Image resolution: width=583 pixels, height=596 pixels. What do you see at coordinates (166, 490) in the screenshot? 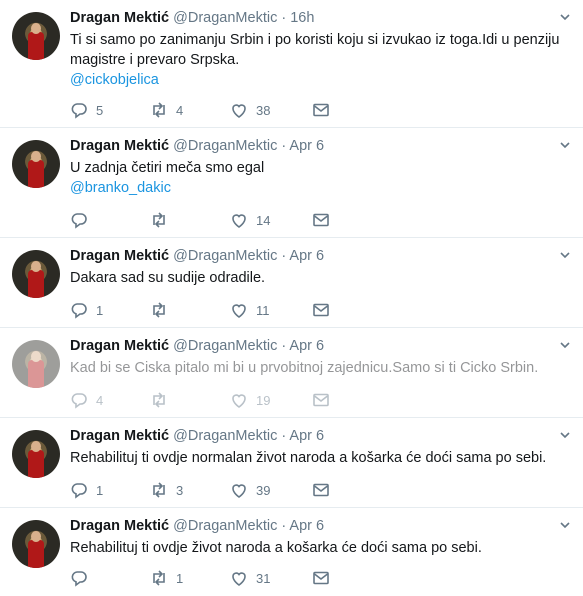
I see `retweet-button: 3` at bounding box center [166, 490].